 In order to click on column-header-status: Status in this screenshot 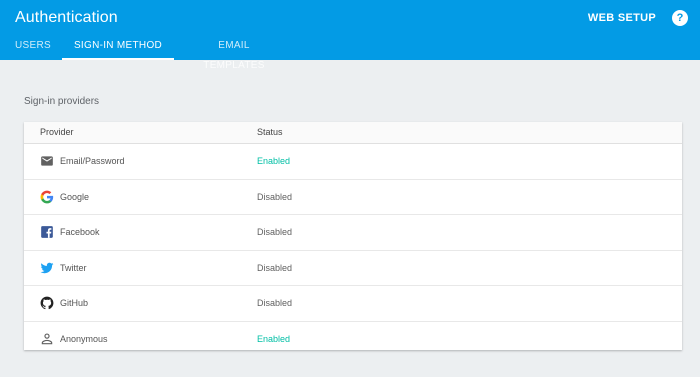, I will do `click(270, 132)`.